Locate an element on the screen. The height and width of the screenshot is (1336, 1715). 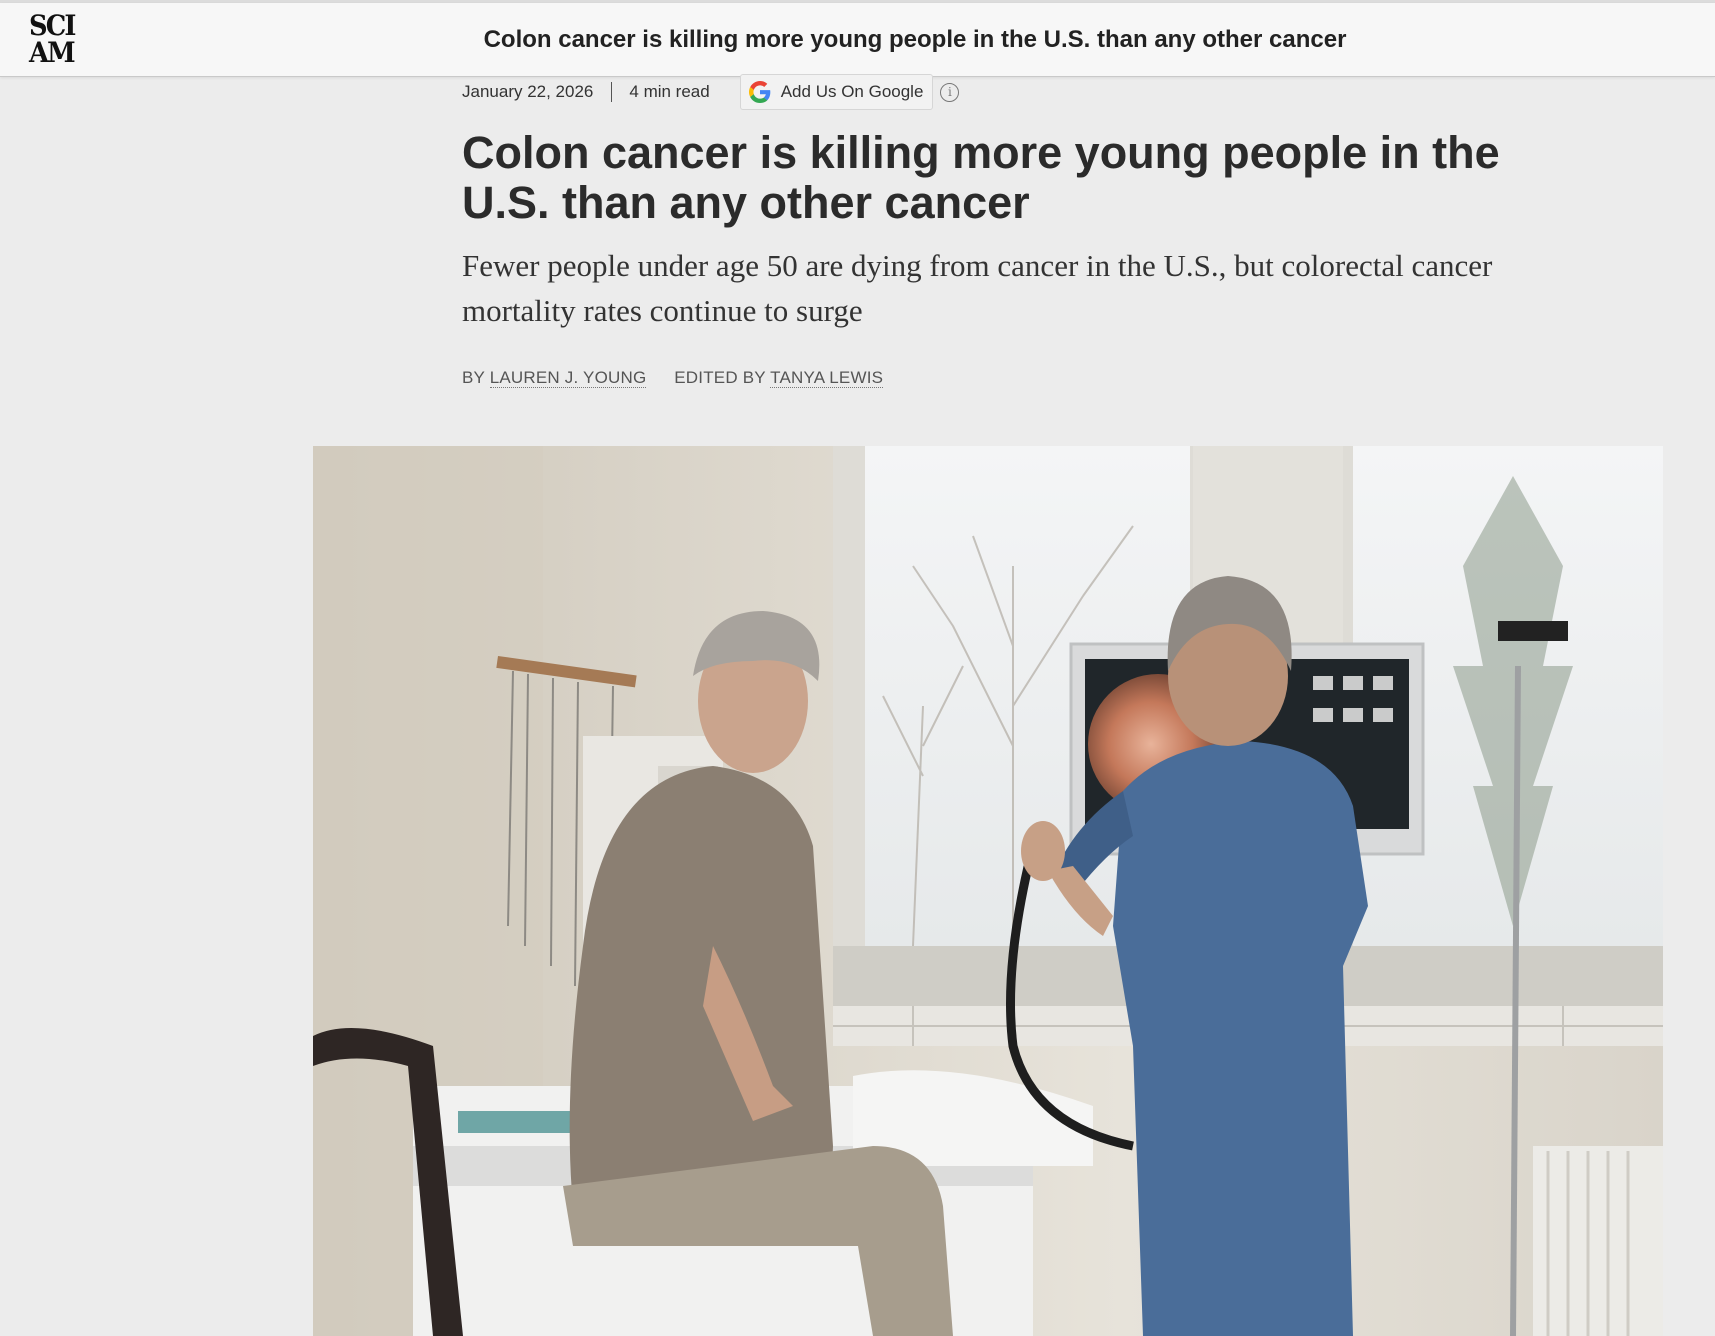
editor-link: TANYA LEWIS is located at coordinates (827, 378).